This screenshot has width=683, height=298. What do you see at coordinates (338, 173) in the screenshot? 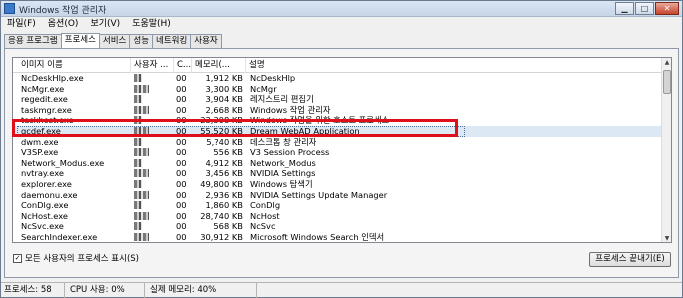
I see `table-row: nvtray.exe 00 3,456 KB NVIDIA Settings` at bounding box center [338, 173].